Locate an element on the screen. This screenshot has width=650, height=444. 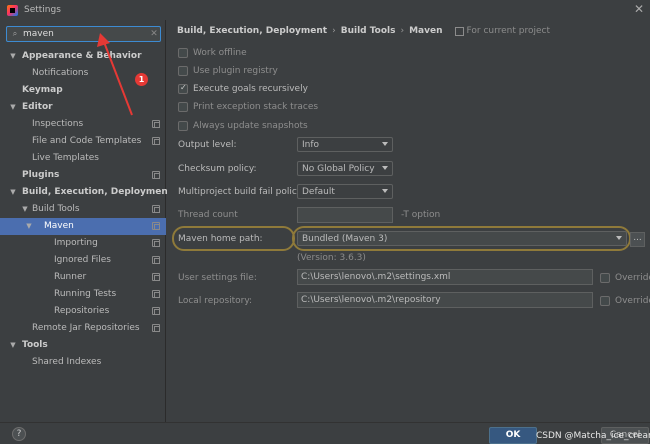
tree-node-live-templates: Live Templates is located at coordinates (83, 158).